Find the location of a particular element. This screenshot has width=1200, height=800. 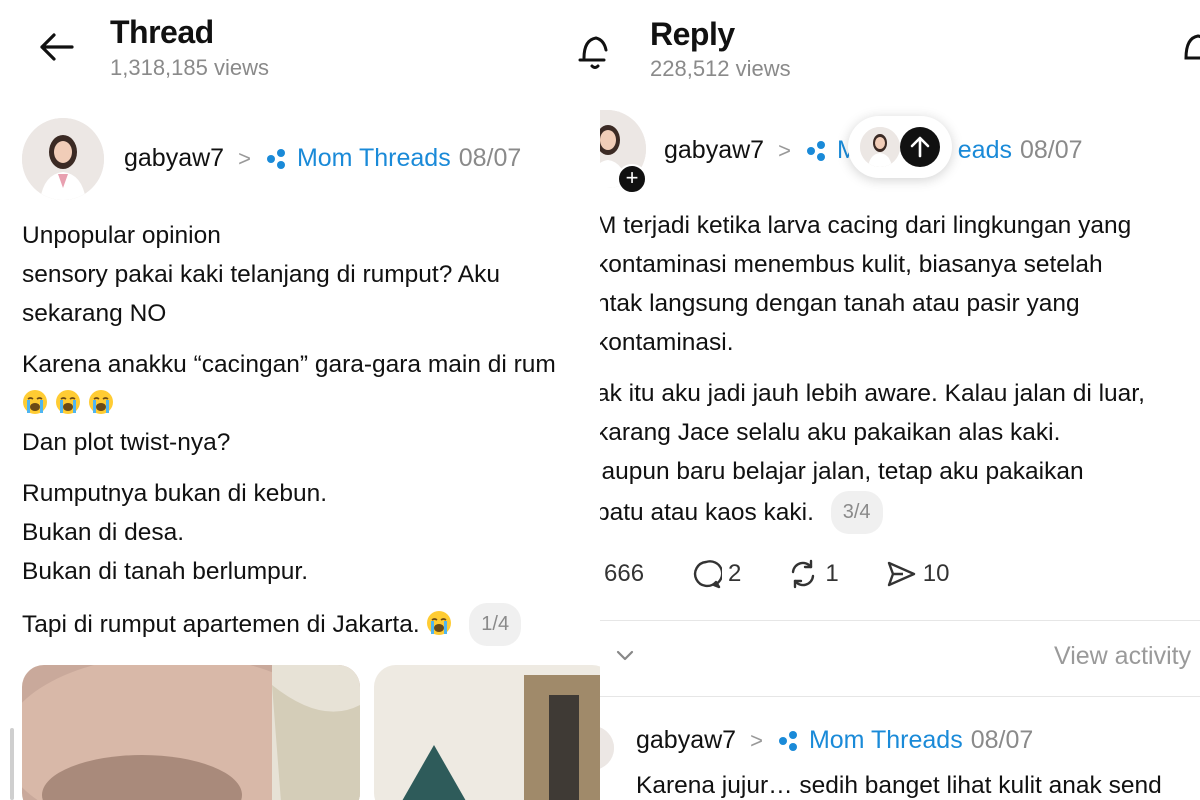

scroll-to-top-pill is located at coordinates (900, 147).